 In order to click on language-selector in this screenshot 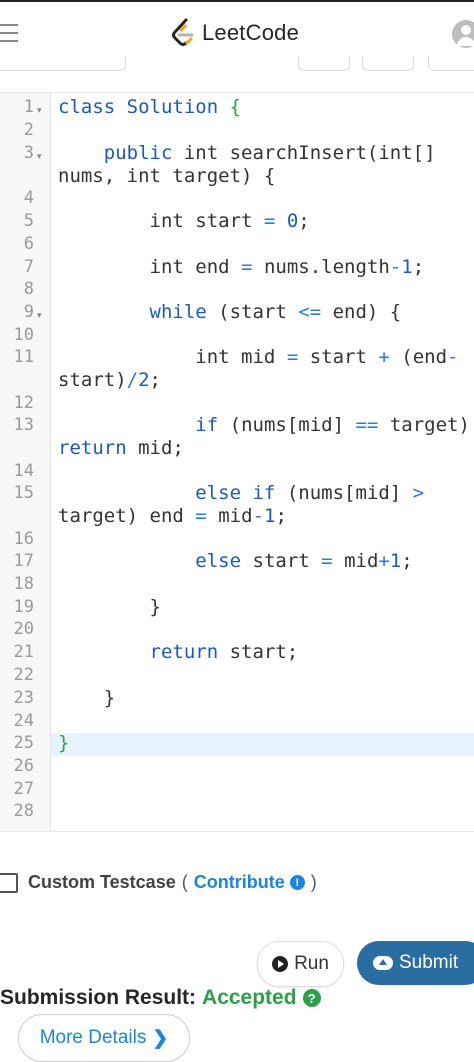, I will do `click(63, 63)`.